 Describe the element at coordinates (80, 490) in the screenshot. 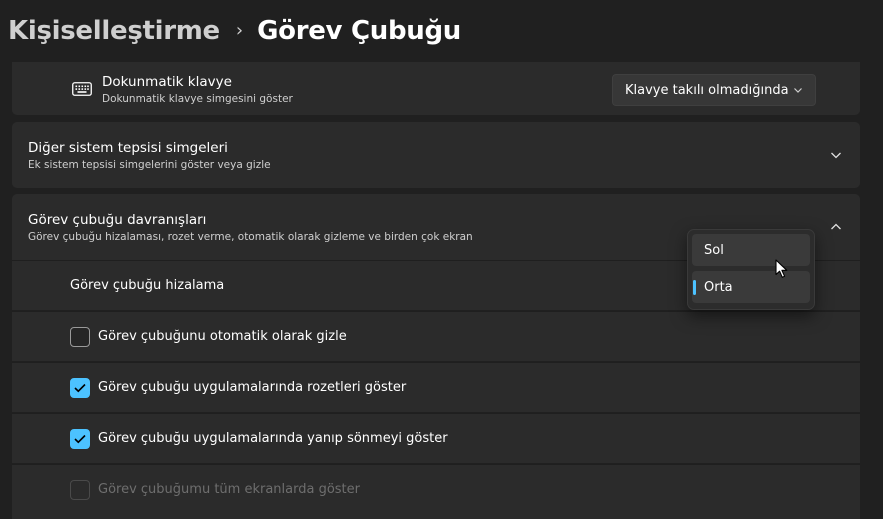

I see `all-displays-checkbox` at that location.